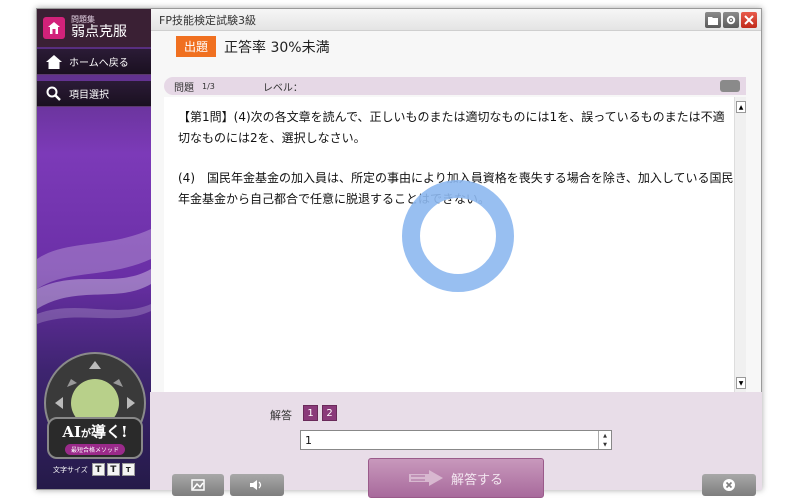  What do you see at coordinates (99, 63) in the screenshot?
I see `sidebar-item-label: ホームへ戻る` at bounding box center [99, 63].